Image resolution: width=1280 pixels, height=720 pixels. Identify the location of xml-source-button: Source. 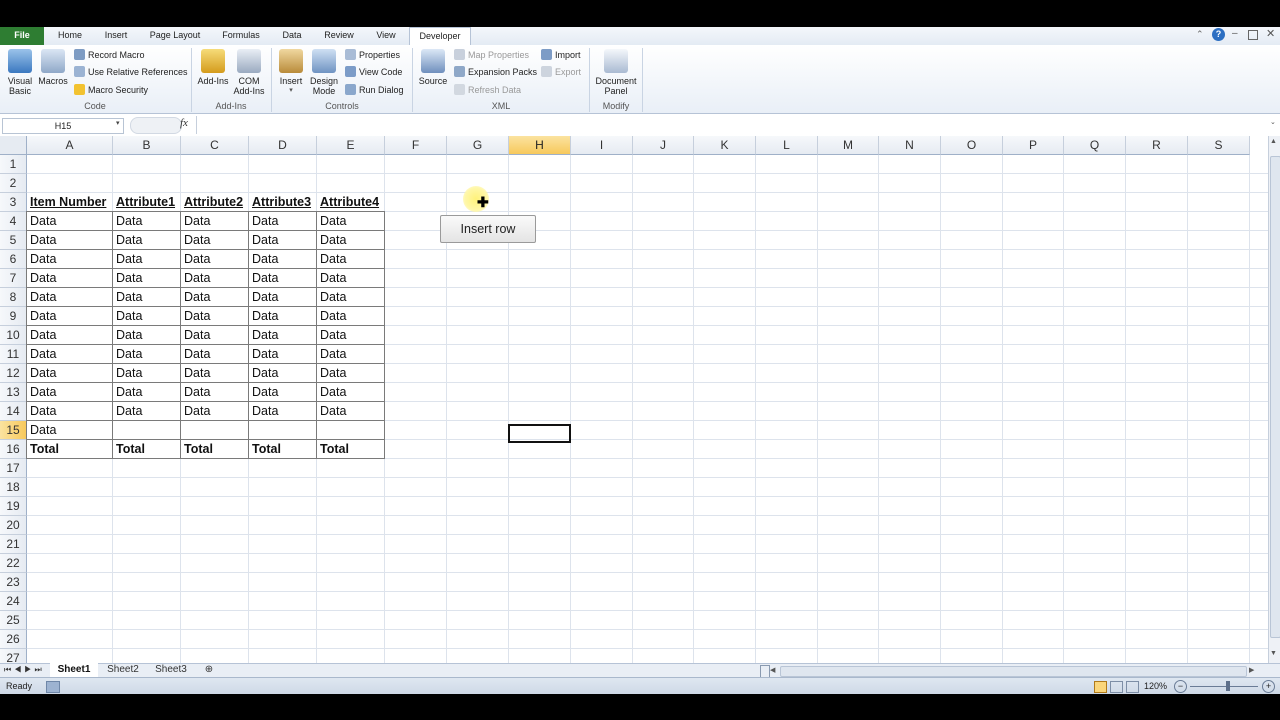
(433, 67).